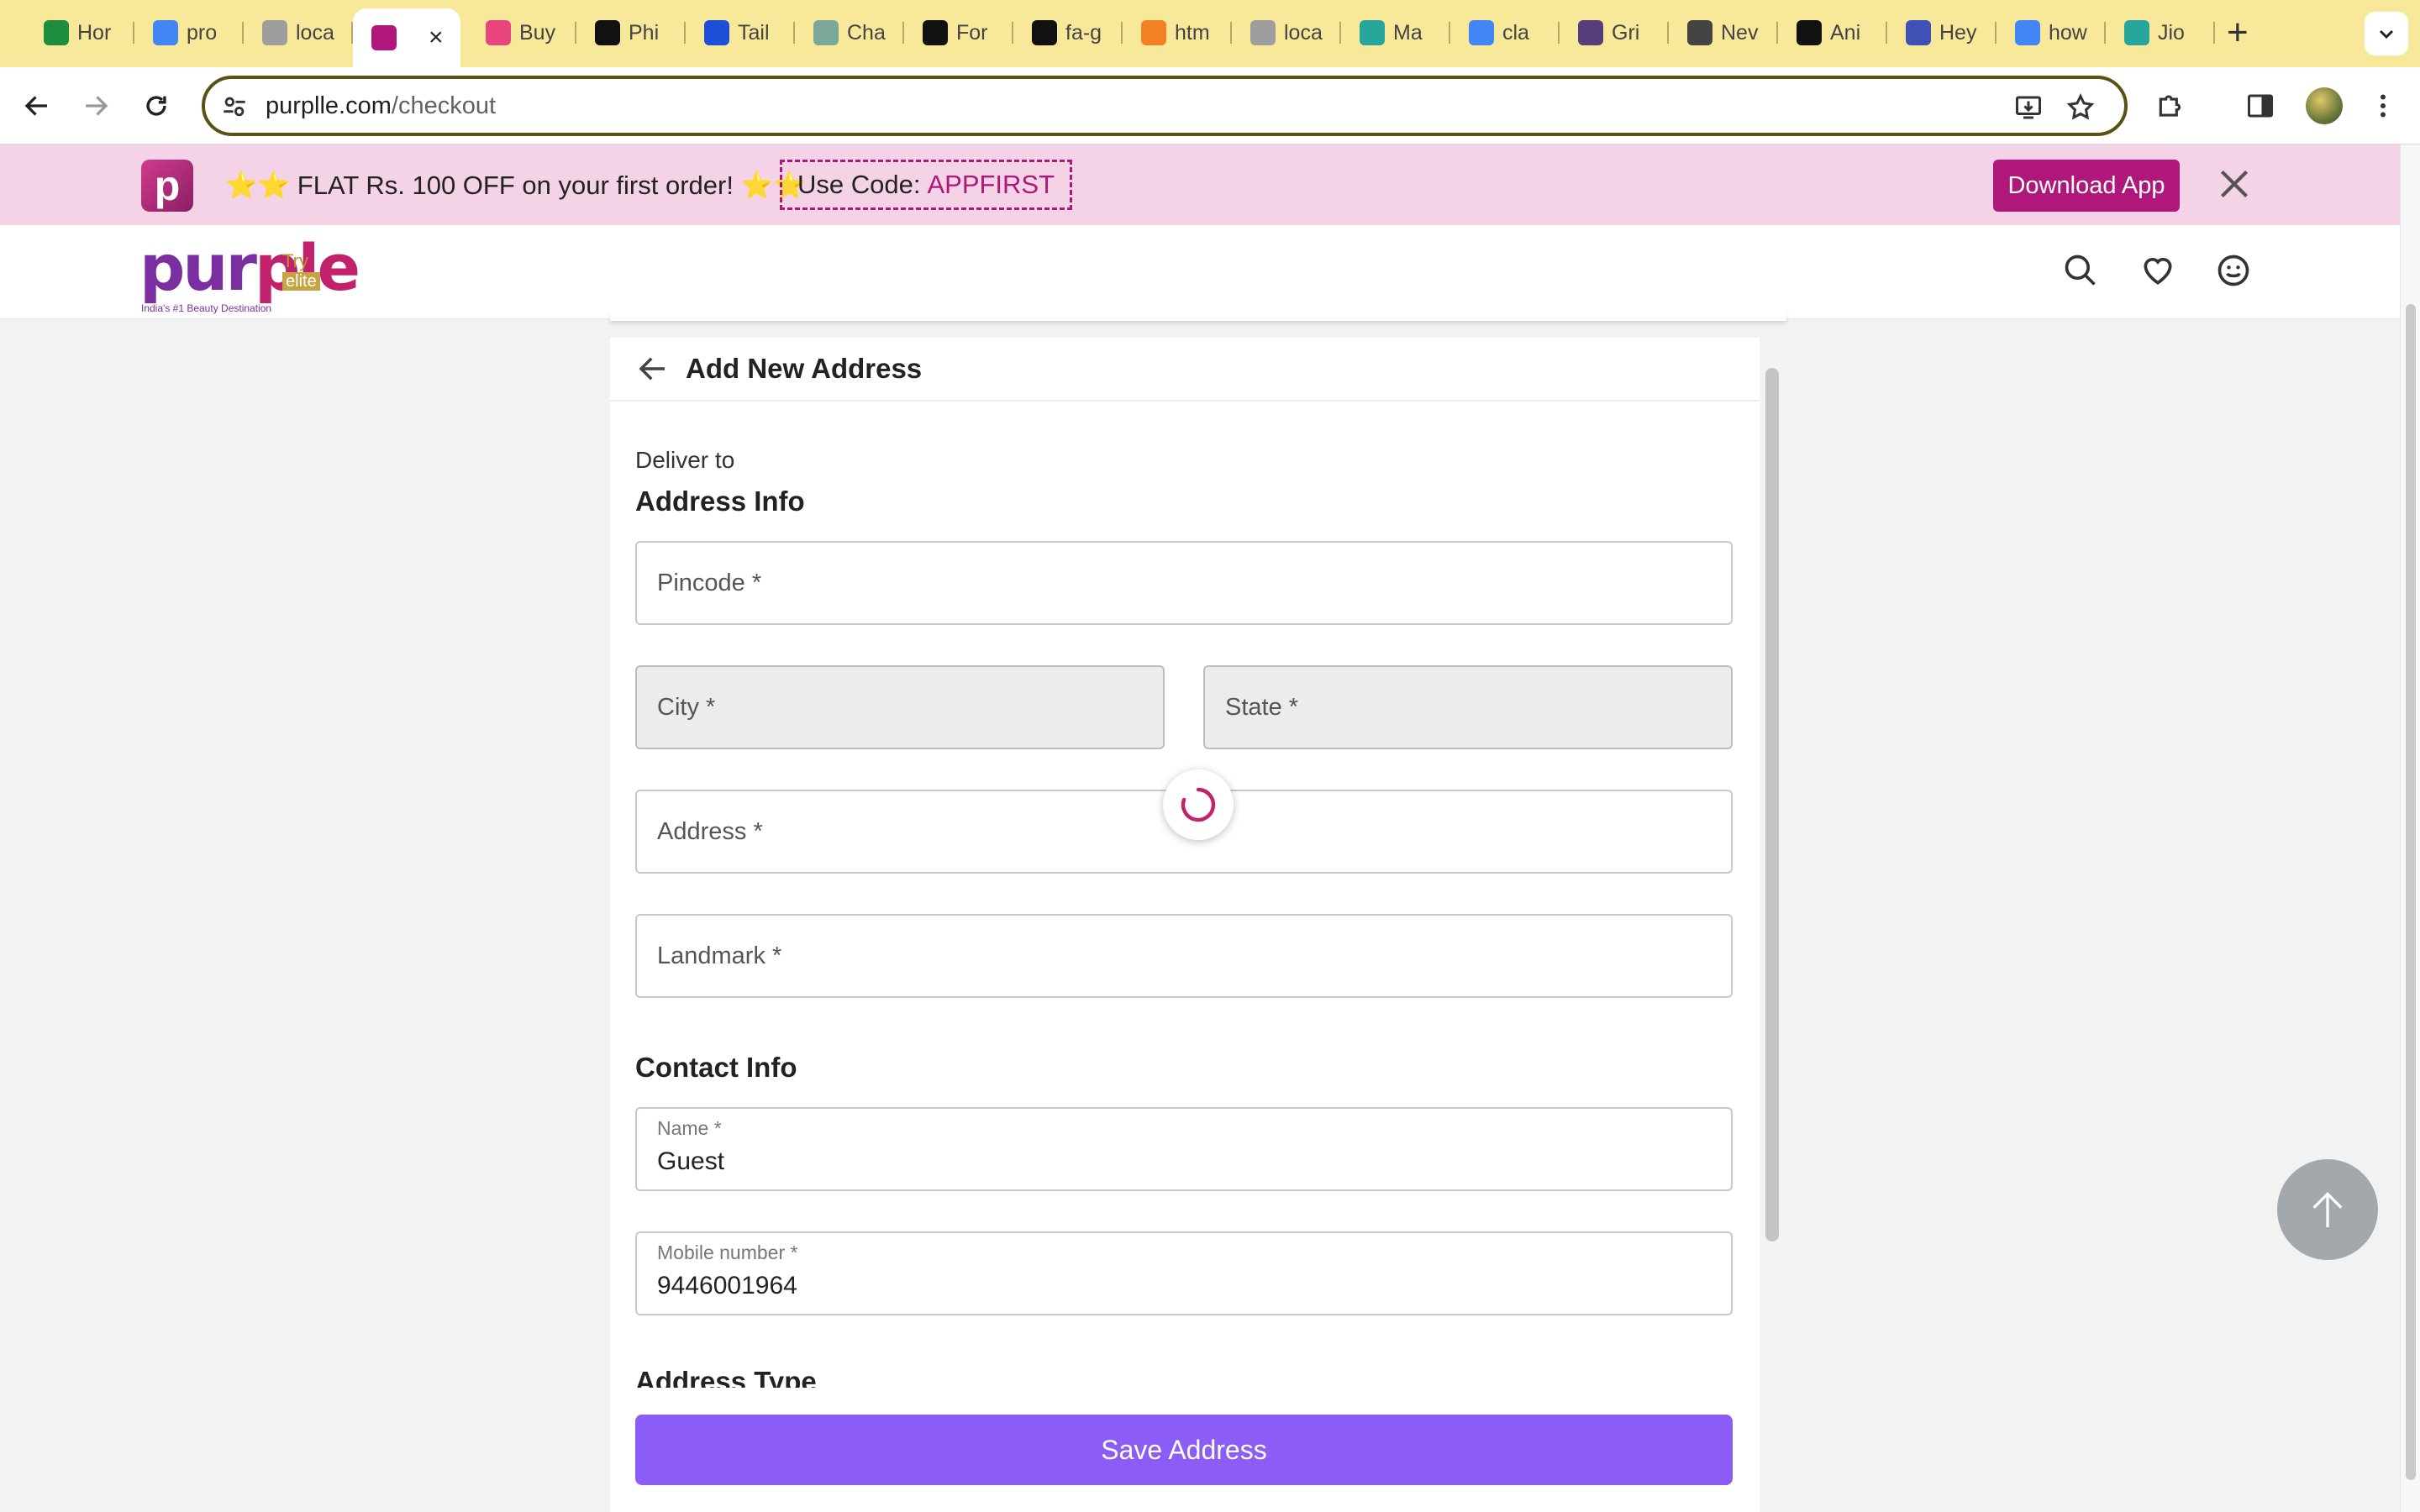 This screenshot has width=2420, height=1512. What do you see at coordinates (1044, 32) in the screenshot?
I see `flag-icon` at bounding box center [1044, 32].